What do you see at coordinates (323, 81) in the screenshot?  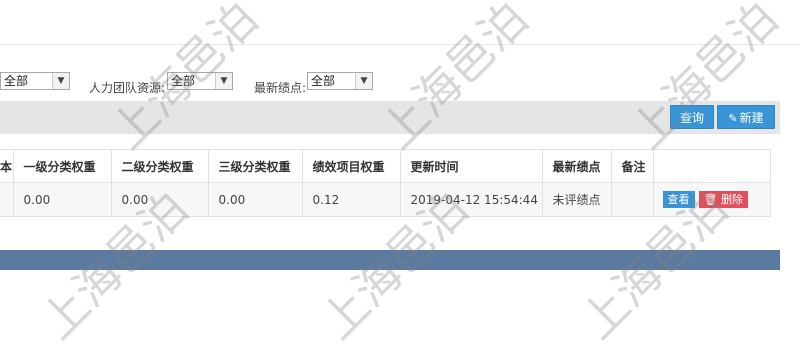 I see `filter-select-latest-point-value: 全部` at bounding box center [323, 81].